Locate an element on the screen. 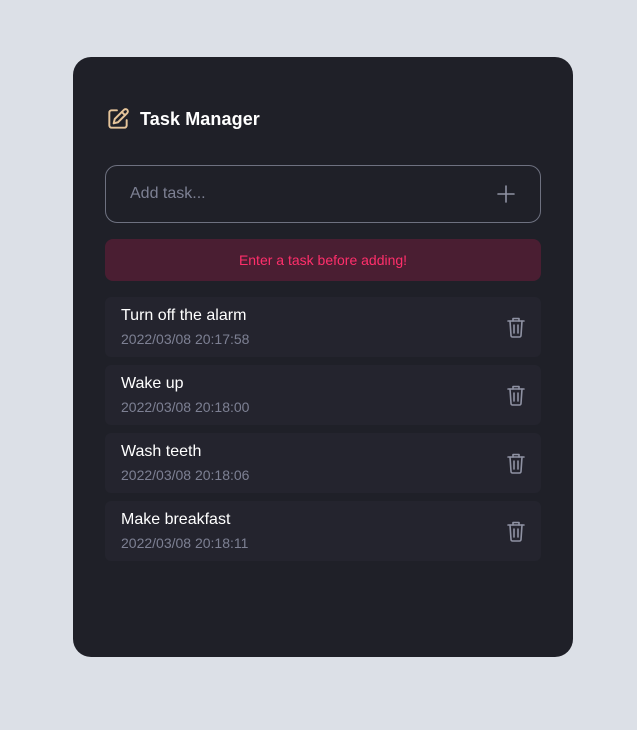 The width and height of the screenshot is (637, 730). task-timestamp: 2022/03/08 20:17:58 is located at coordinates (185, 339).